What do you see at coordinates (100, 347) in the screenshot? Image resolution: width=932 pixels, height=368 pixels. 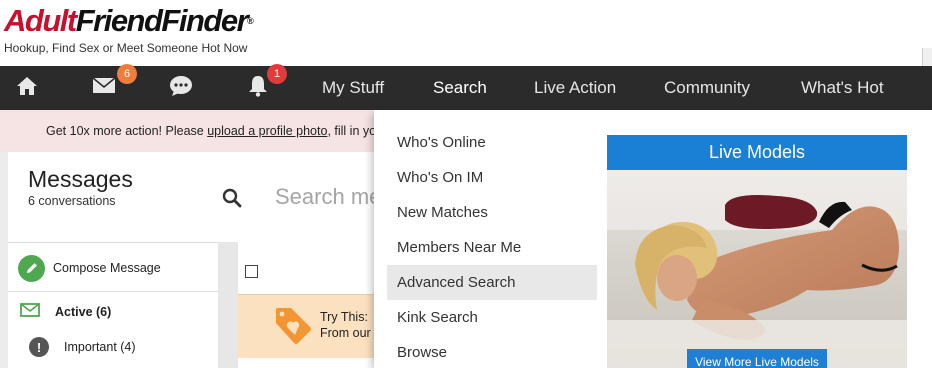 I see `important-label: Important (4)` at bounding box center [100, 347].